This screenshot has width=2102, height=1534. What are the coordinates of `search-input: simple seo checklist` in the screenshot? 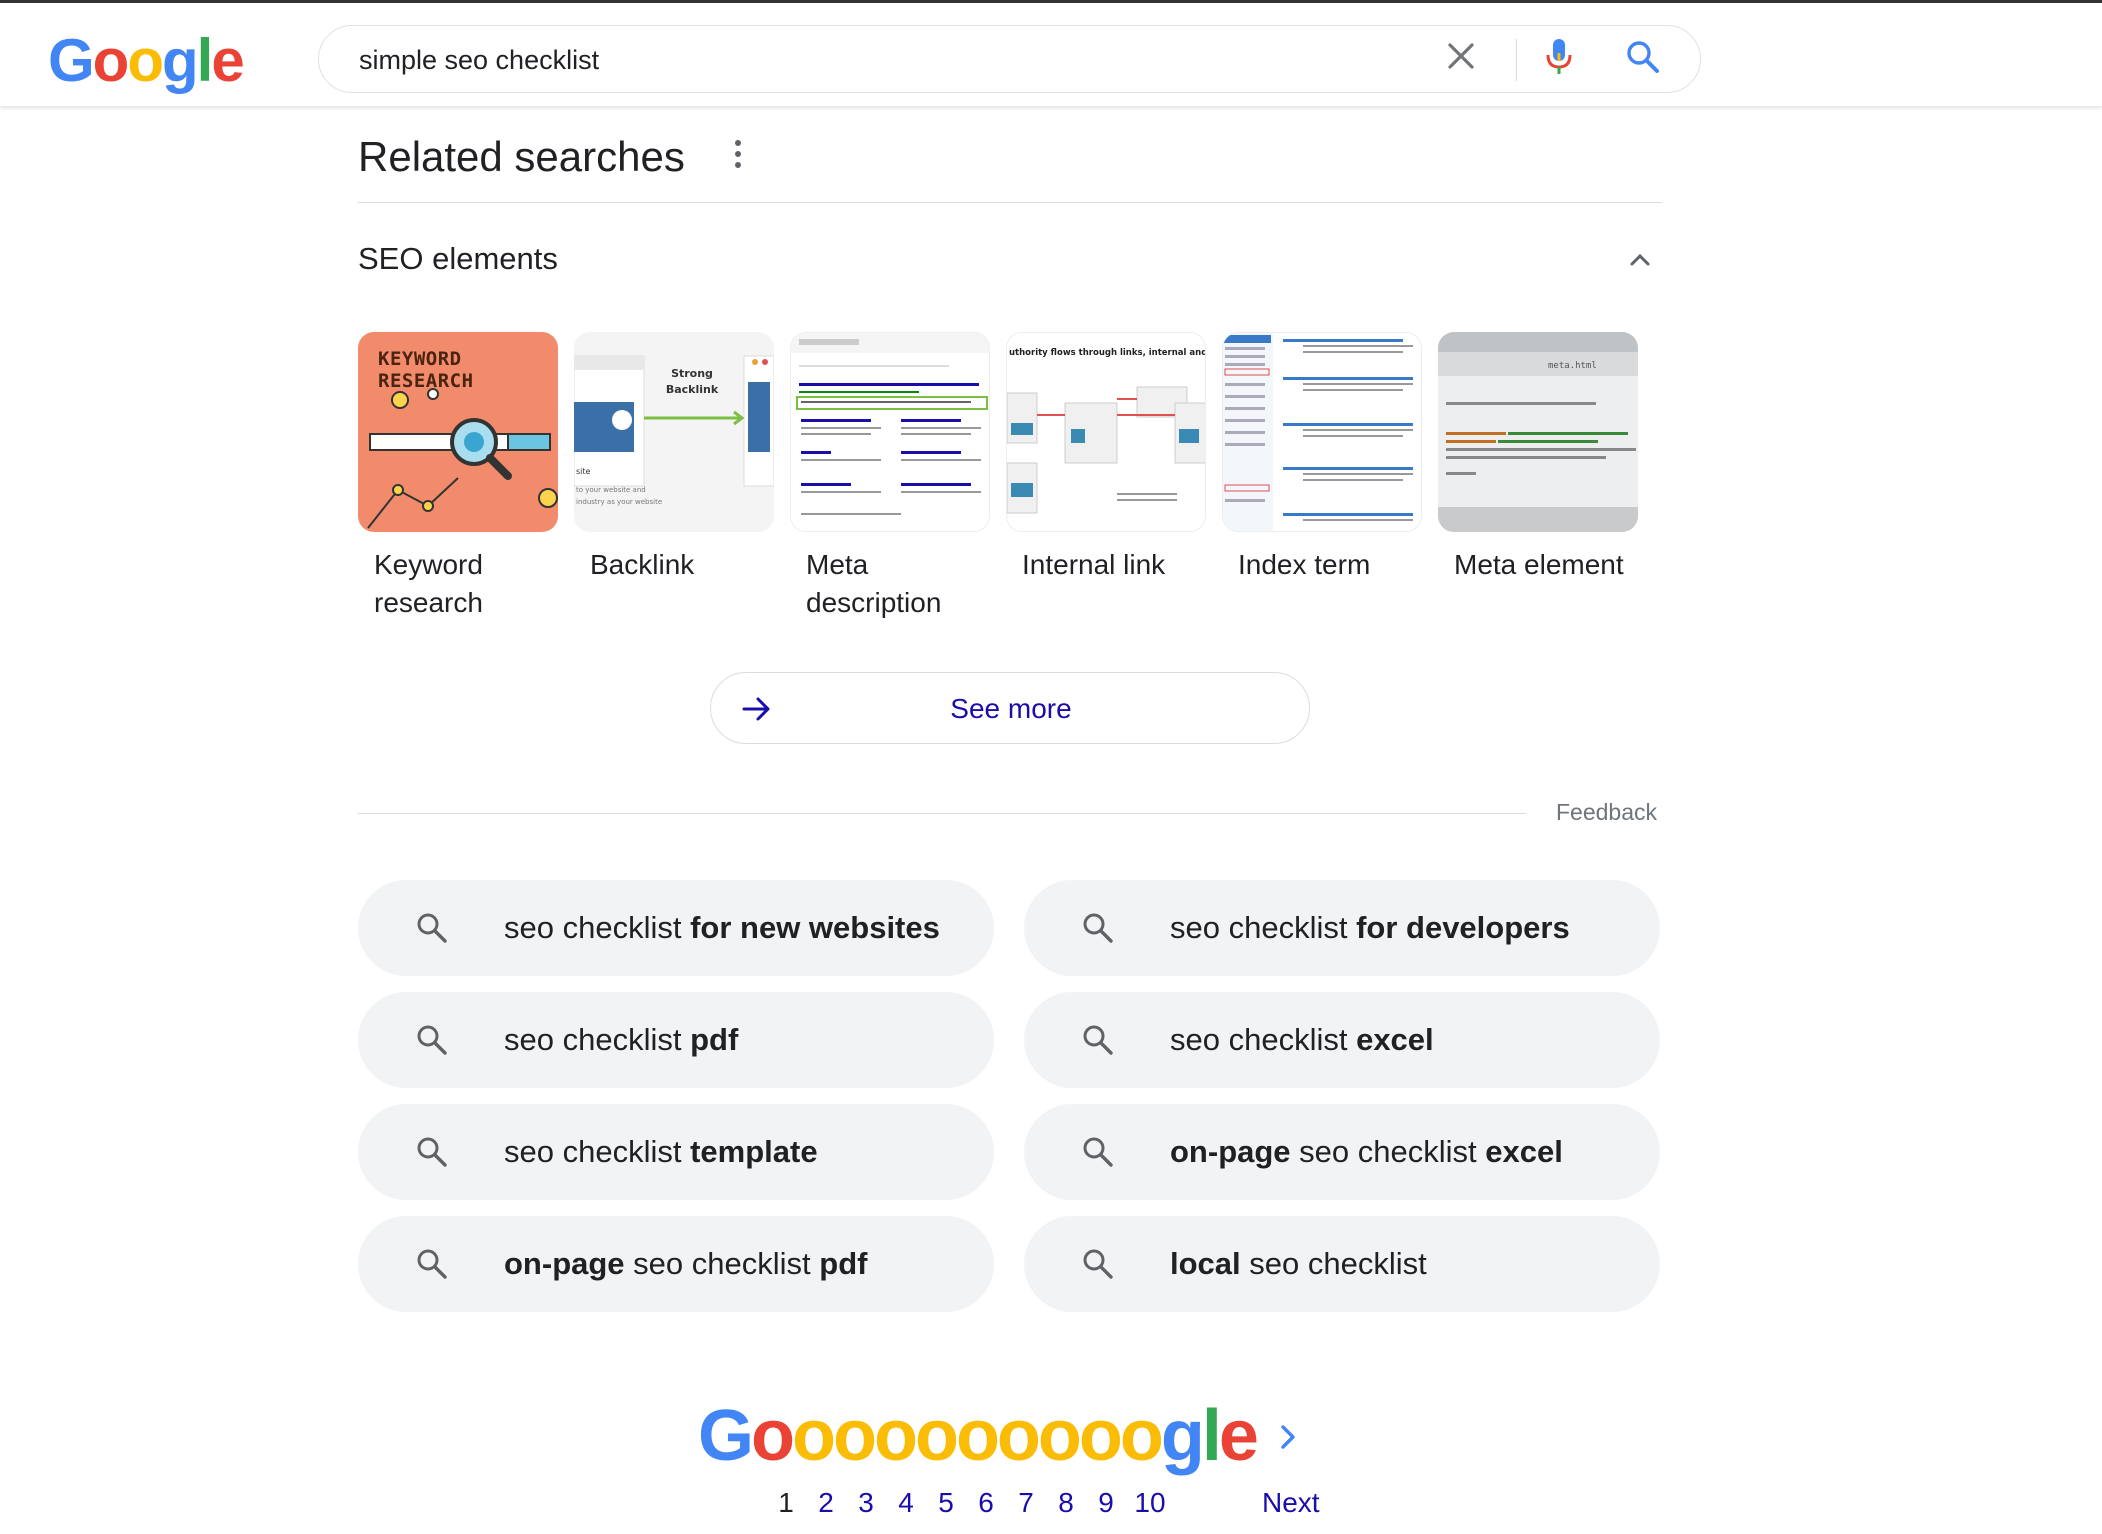 It's located at (479, 60).